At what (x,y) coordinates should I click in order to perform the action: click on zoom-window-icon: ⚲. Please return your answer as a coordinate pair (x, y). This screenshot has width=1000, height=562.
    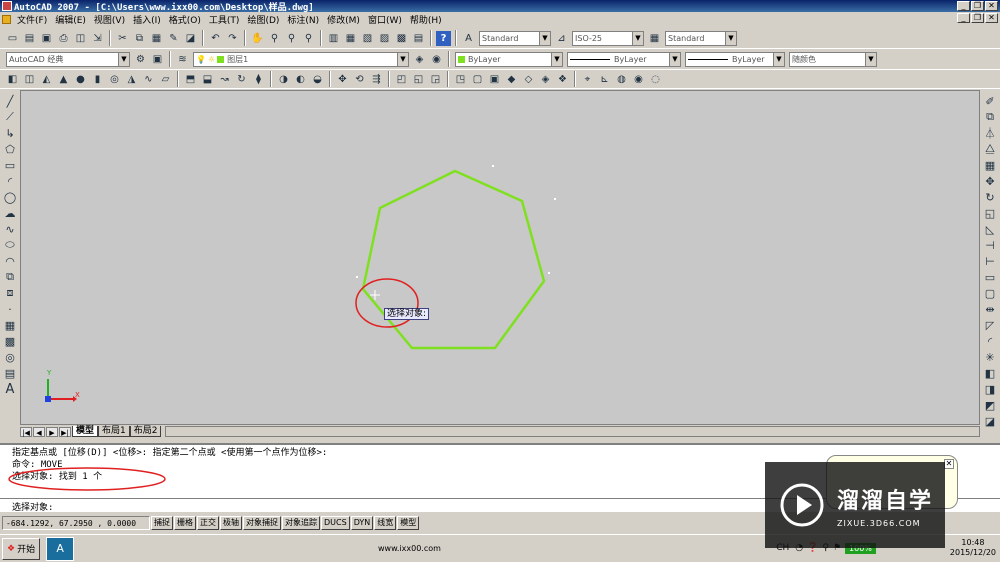
    Looking at the image, I should click on (291, 38).